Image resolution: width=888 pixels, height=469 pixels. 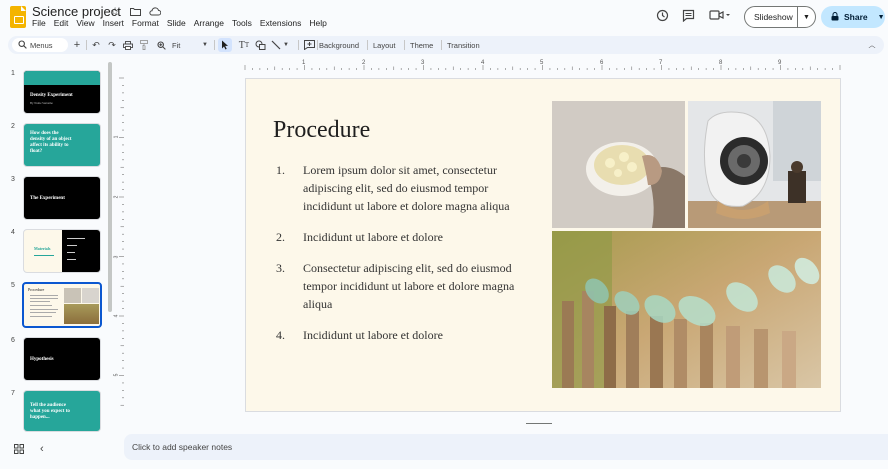 I want to click on slide-thumbnail: Materials, so click(x=62, y=251).